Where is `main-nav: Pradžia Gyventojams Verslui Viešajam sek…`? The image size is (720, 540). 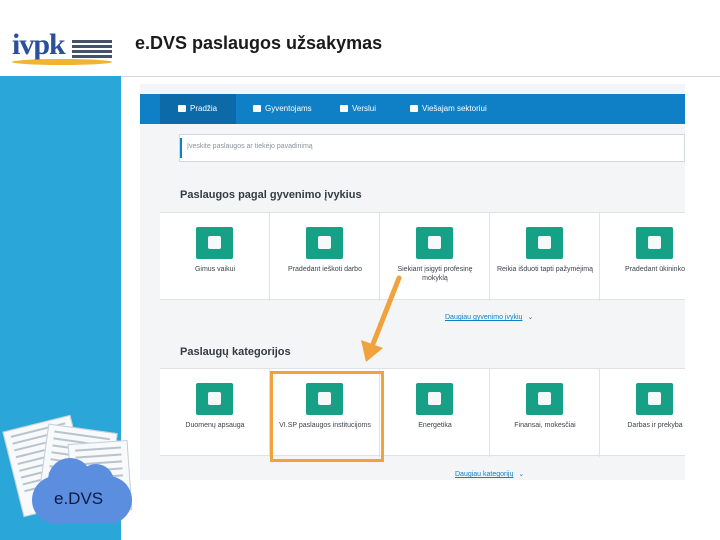
main-nav: Pradžia Gyventojams Verslui Viešajam sek… is located at coordinates (412, 109).